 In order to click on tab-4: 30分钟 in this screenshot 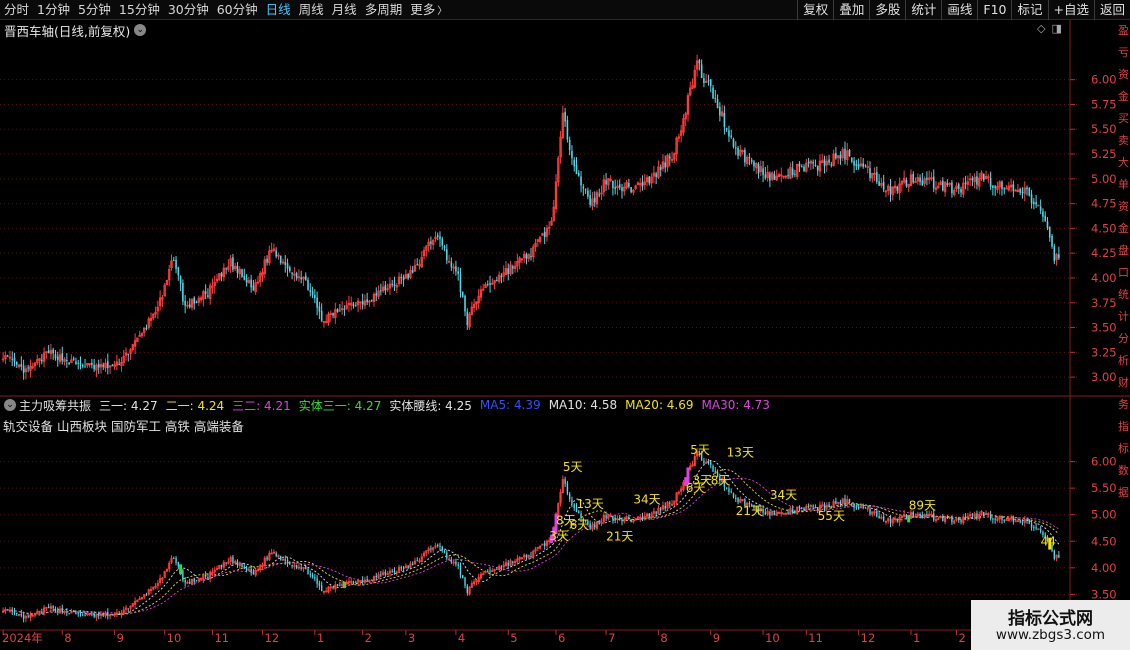, I will do `click(188, 10)`.